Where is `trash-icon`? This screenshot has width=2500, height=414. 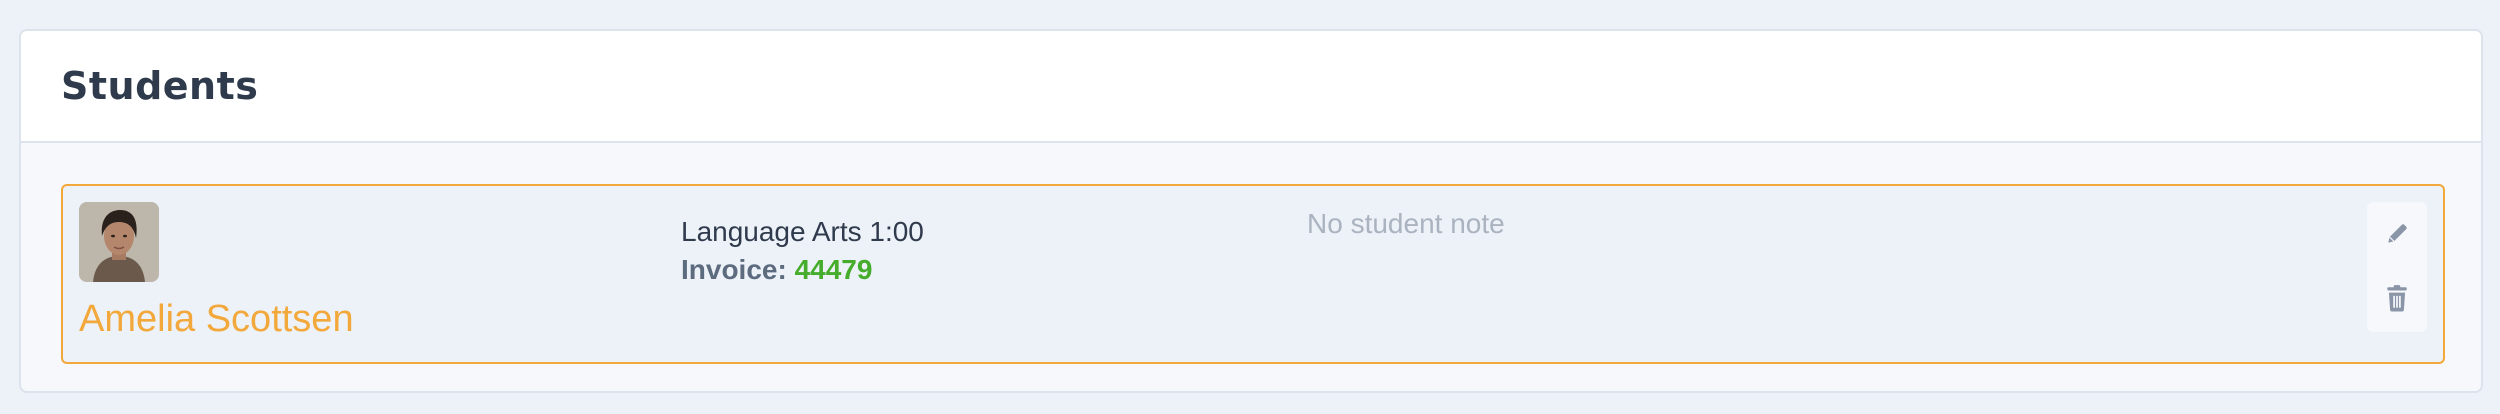 trash-icon is located at coordinates (2397, 298).